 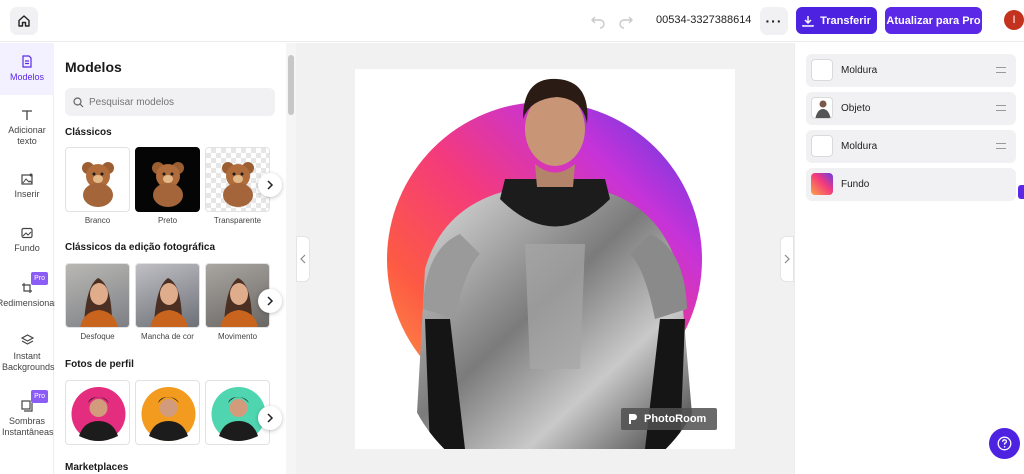 I want to click on insert-image-icon, so click(x=26, y=179).